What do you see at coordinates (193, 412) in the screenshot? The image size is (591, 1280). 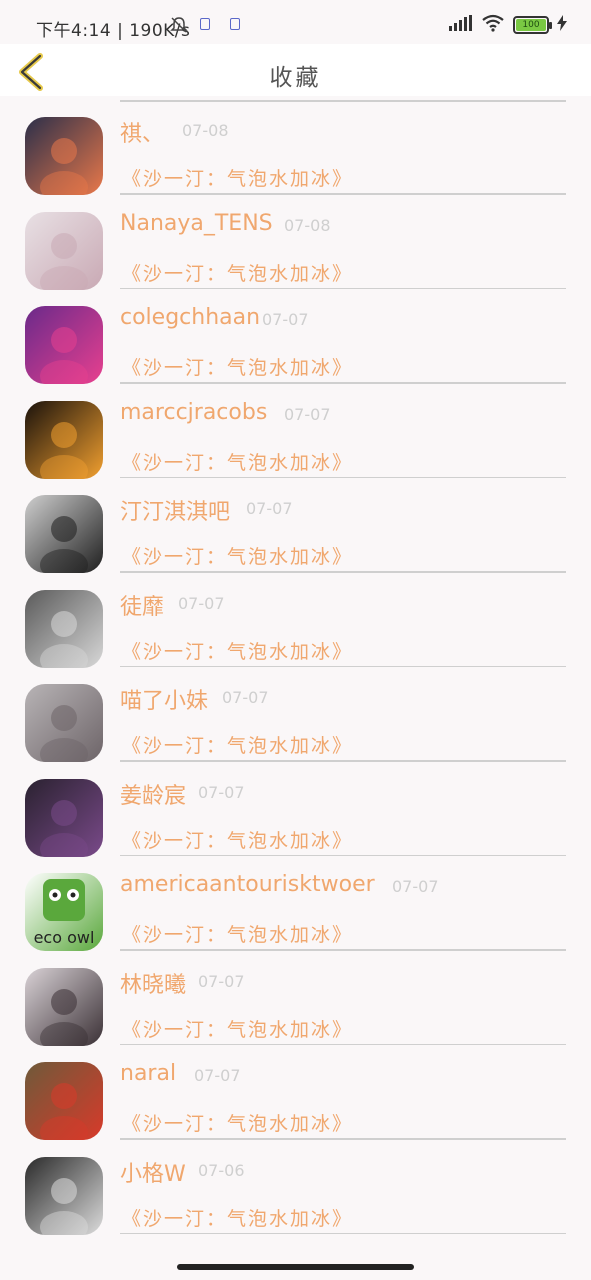 I see `item-username: marccjracobs` at bounding box center [193, 412].